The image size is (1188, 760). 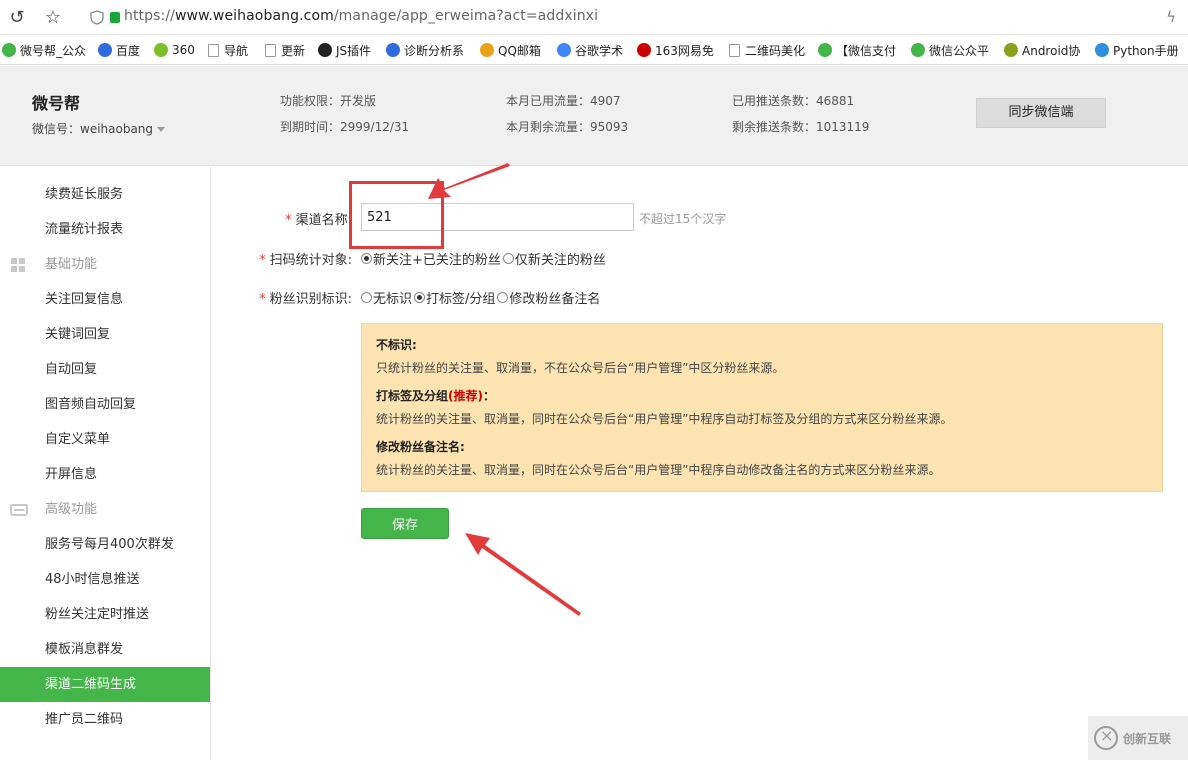 I want to click on watermark-text: 创新互联, so click(x=1147, y=738).